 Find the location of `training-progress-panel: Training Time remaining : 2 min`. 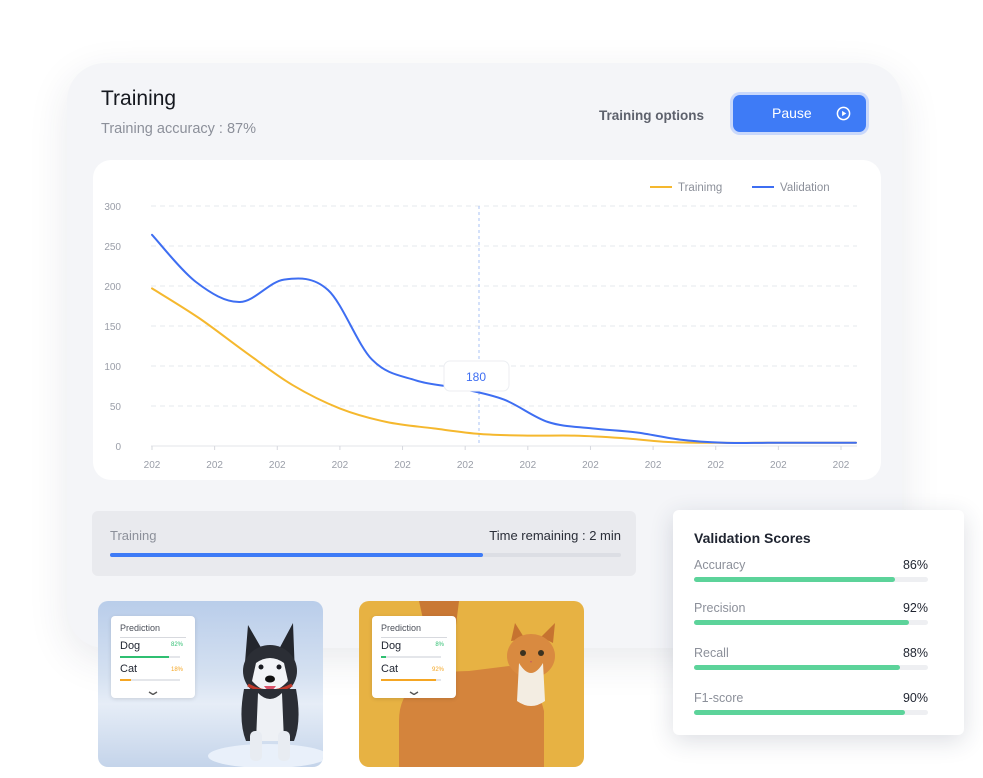

training-progress-panel: Training Time remaining : 2 min is located at coordinates (364, 543).